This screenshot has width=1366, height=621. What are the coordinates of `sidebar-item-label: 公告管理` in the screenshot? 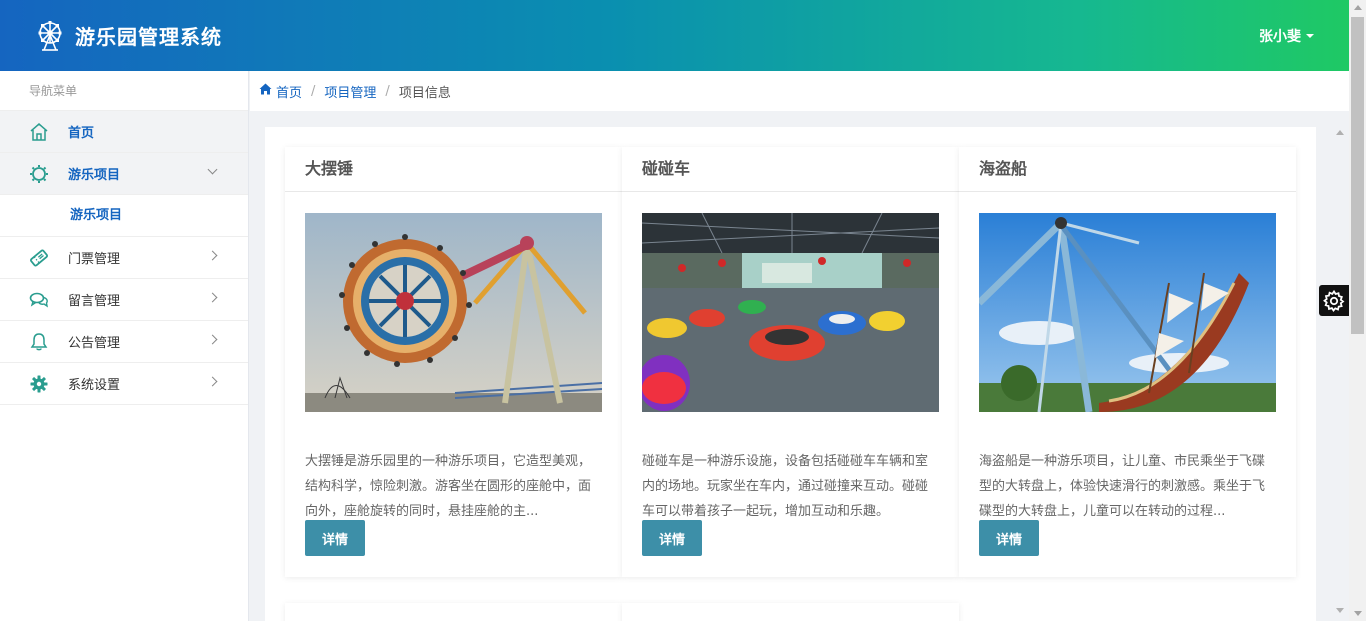 It's located at (94, 343).